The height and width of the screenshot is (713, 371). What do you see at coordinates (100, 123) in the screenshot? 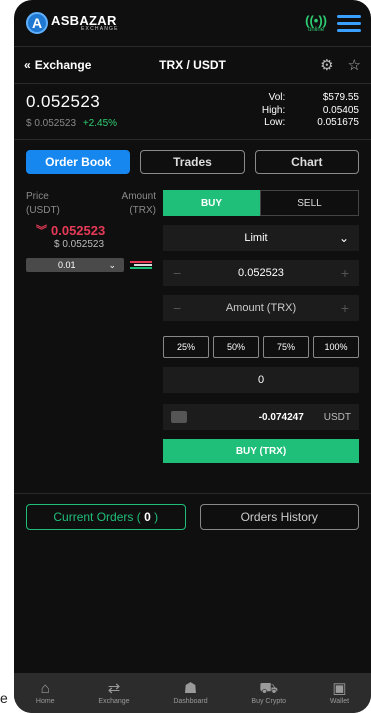
I see `price-change: +2.45%` at bounding box center [100, 123].